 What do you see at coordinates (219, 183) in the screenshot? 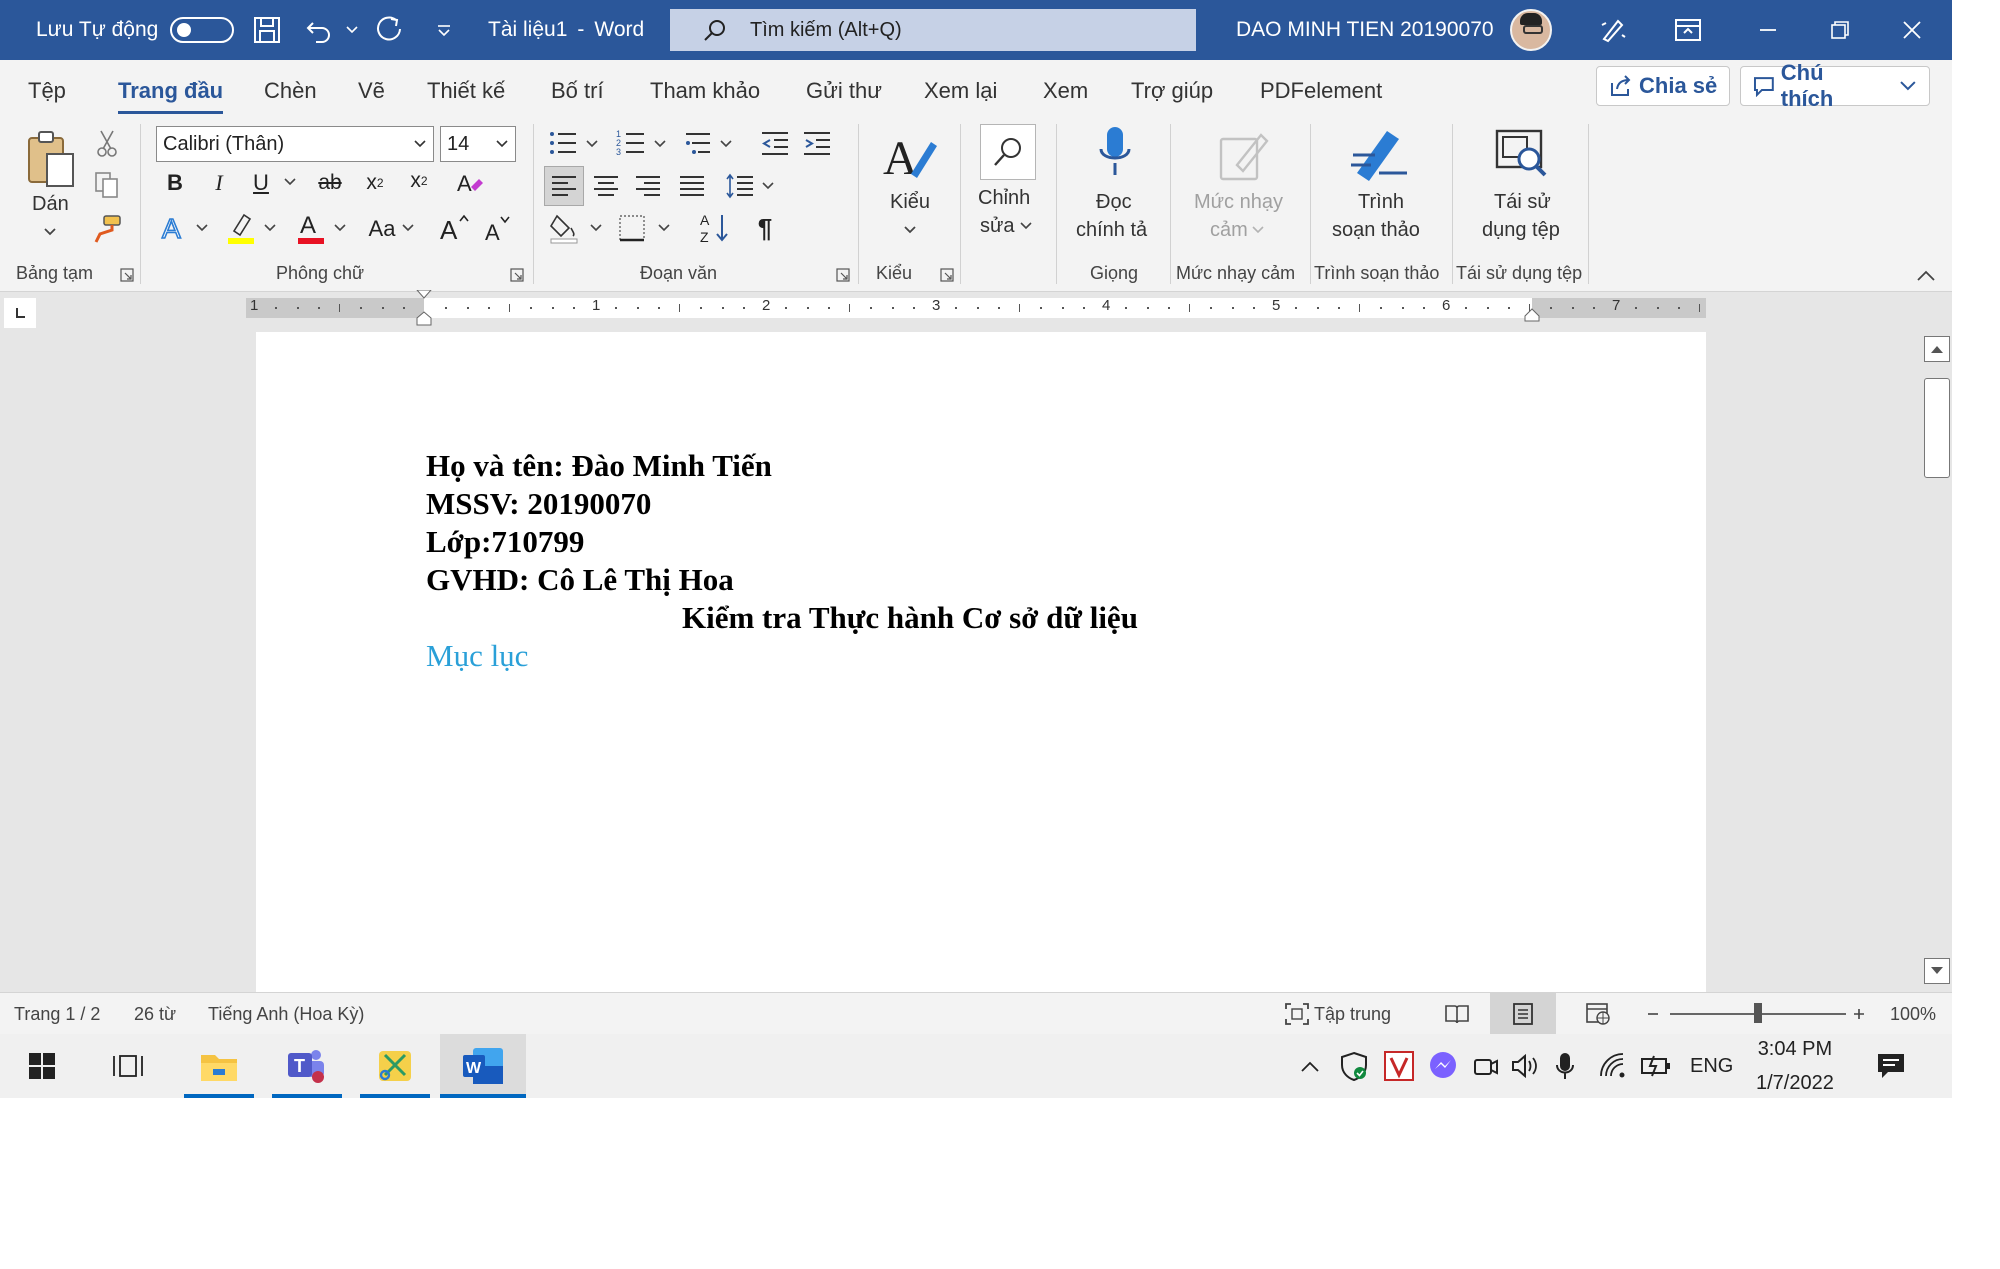
I see `italic-icon: I` at bounding box center [219, 183].